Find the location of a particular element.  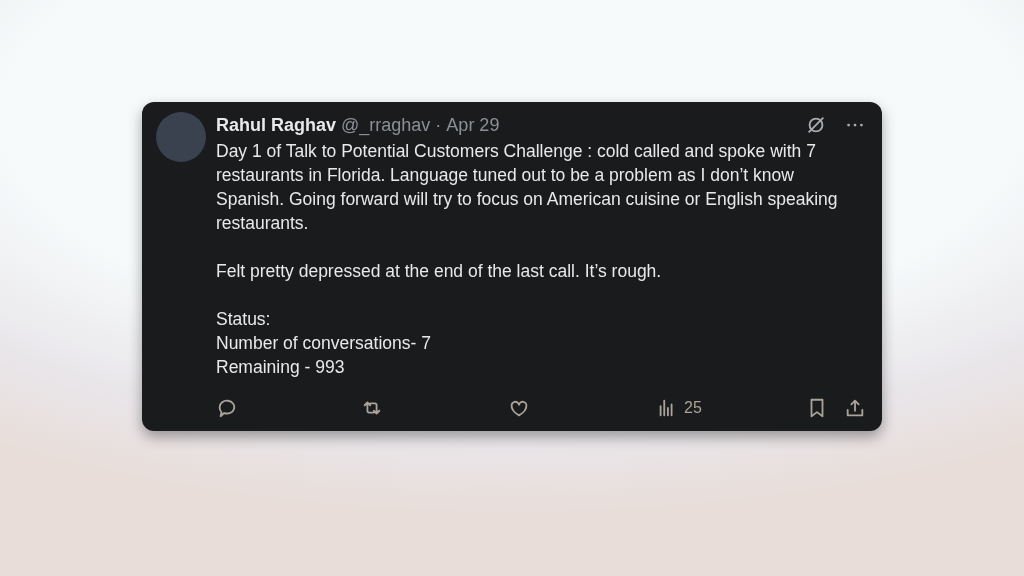

post-date: Apr 29 is located at coordinates (473, 125).